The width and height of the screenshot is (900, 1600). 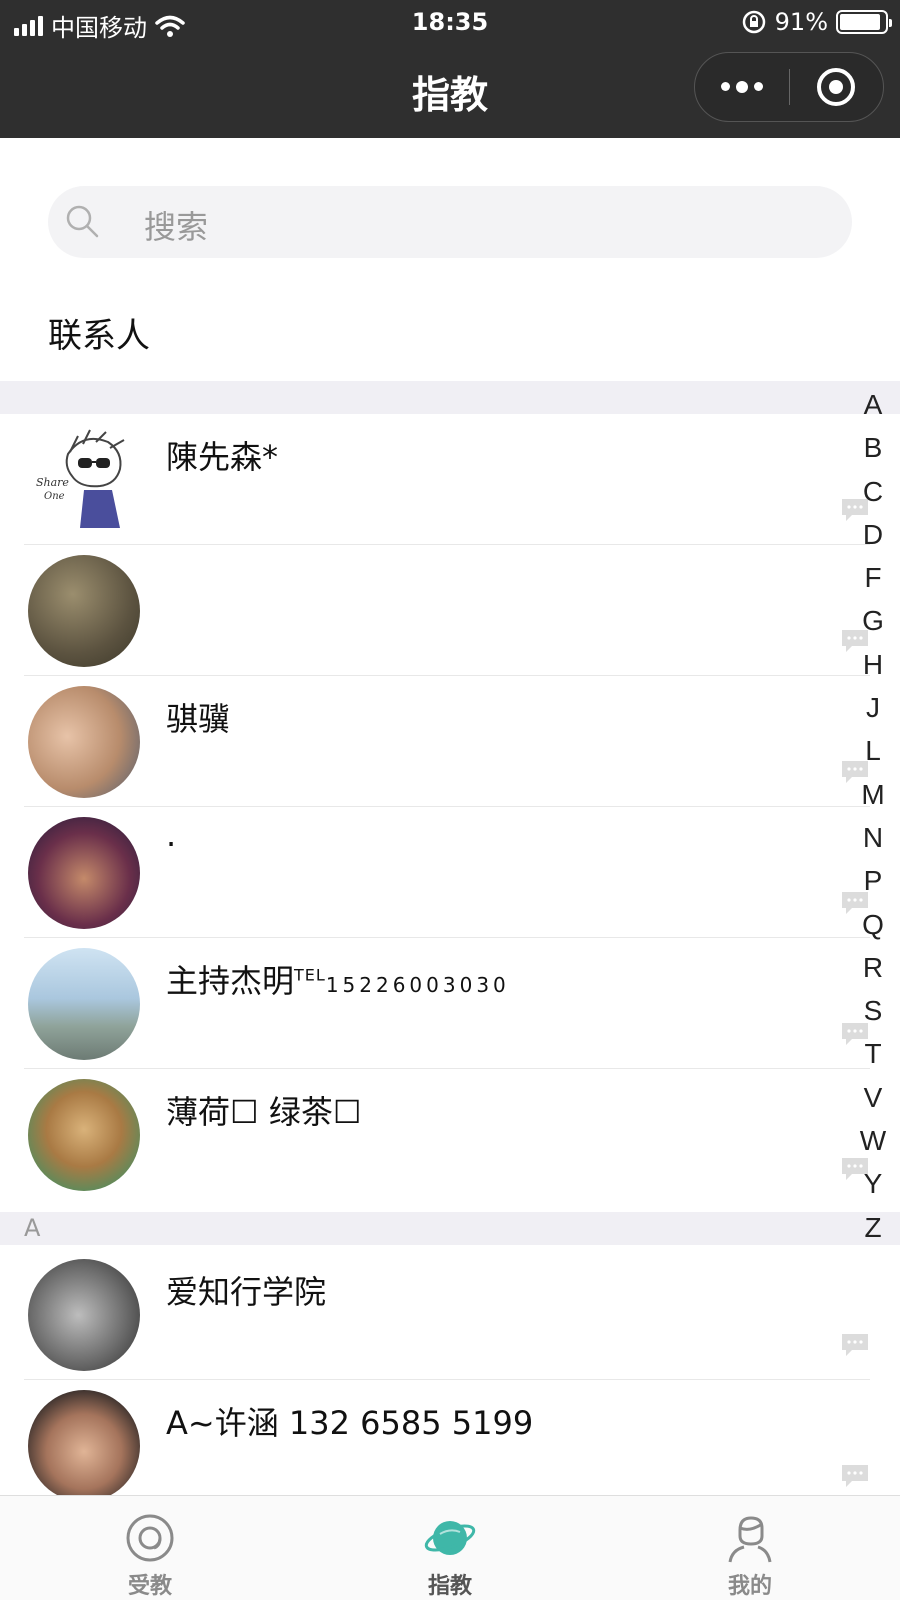 I want to click on contacts-section-title: 联系人, so click(x=99, y=336).